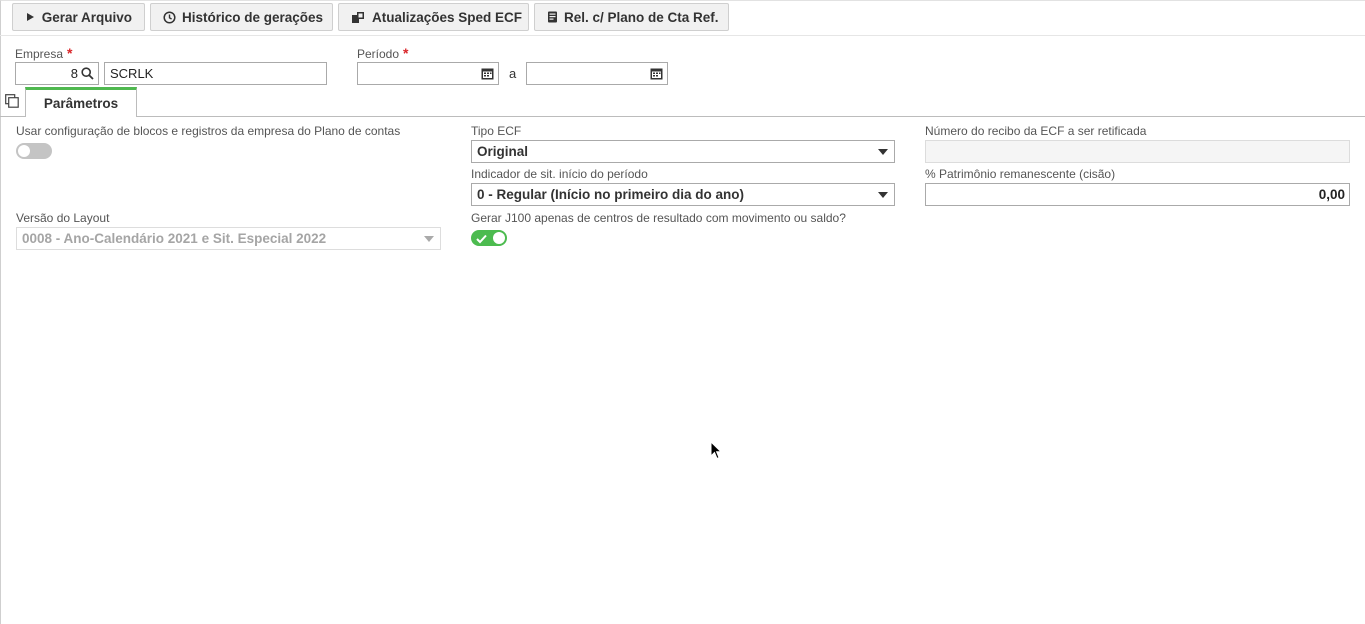 The image size is (1365, 624). What do you see at coordinates (87, 73) in the screenshot?
I see `search-icon` at bounding box center [87, 73].